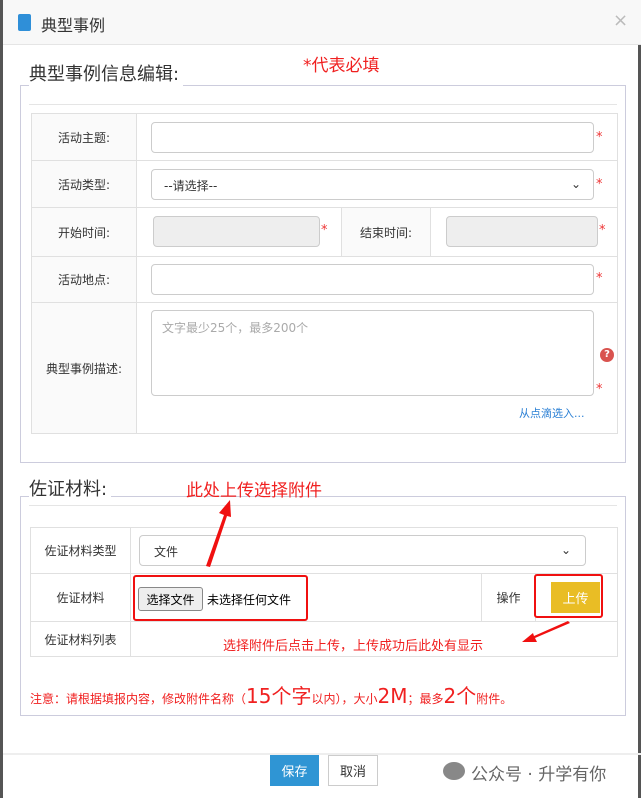 The width and height of the screenshot is (641, 798). I want to click on save-button: 保存, so click(294, 770).